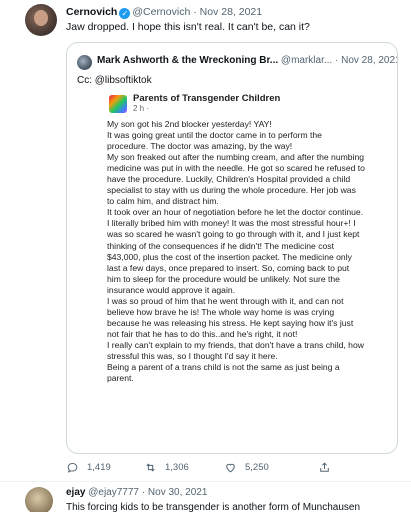 The height and width of the screenshot is (512, 411). What do you see at coordinates (231, 12) in the screenshot?
I see `tweet-date: Nov 28, 2021` at bounding box center [231, 12].